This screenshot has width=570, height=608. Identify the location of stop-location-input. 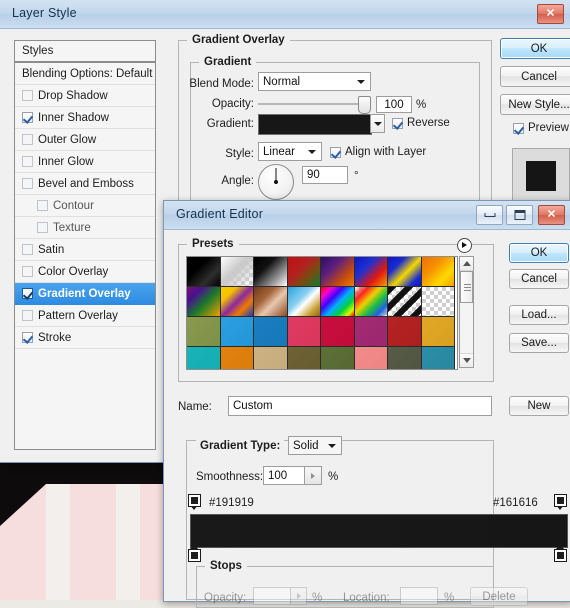
(419, 596).